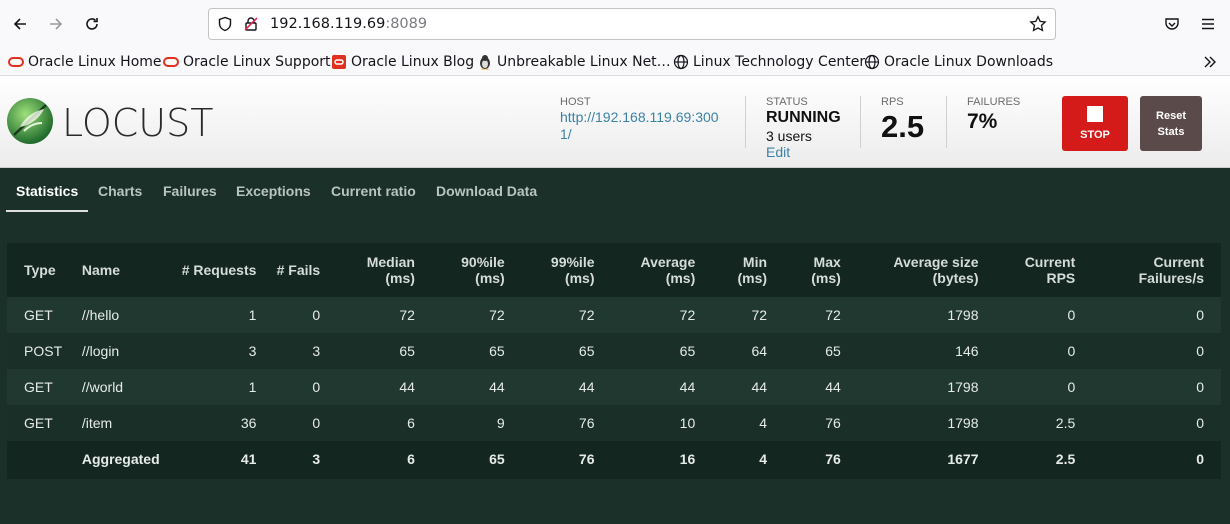 Image resolution: width=1230 pixels, height=524 pixels. Describe the element at coordinates (20, 24) in the screenshot. I see `back-arrow-icon` at that location.